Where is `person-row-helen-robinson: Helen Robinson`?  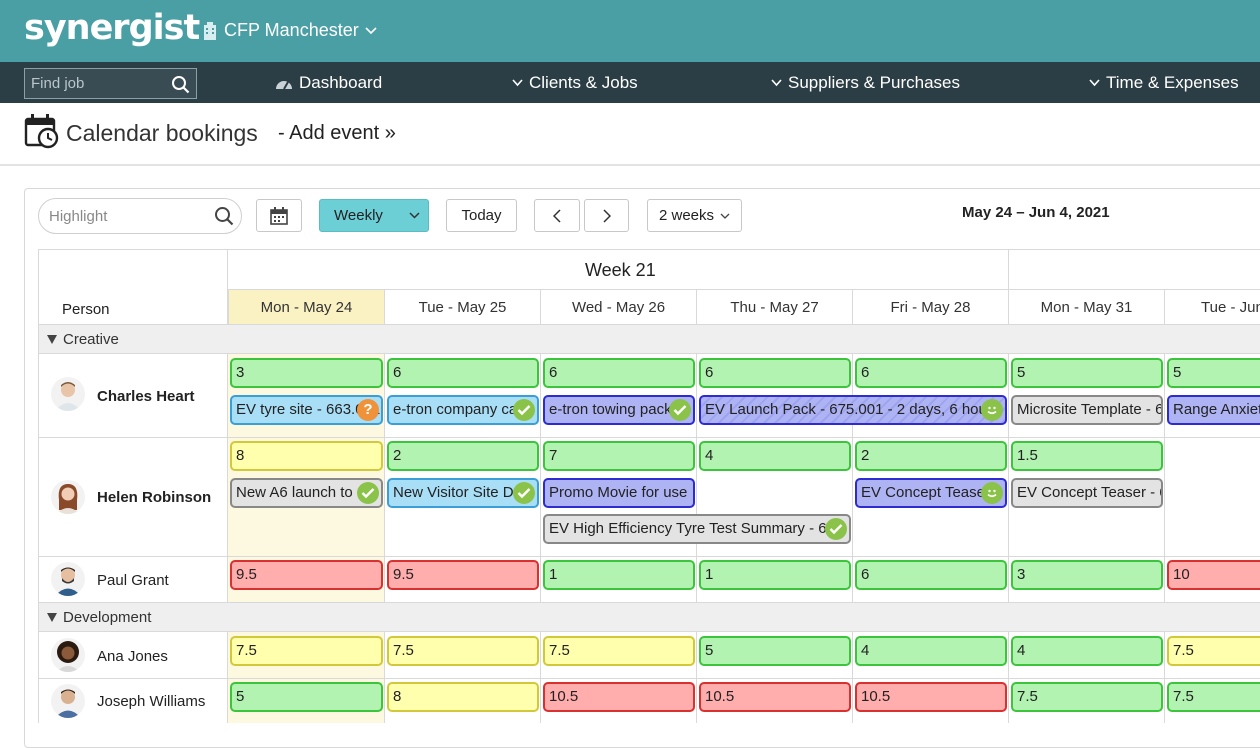 person-row-helen-robinson: Helen Robinson is located at coordinates (133, 497).